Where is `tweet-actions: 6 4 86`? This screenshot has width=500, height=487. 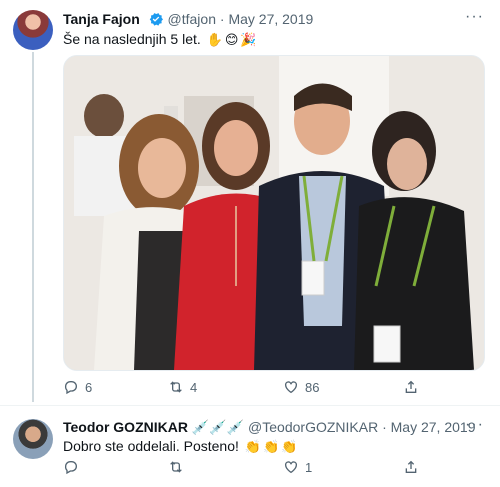
tweet-actions: 6 4 86 is located at coordinates (273, 390).